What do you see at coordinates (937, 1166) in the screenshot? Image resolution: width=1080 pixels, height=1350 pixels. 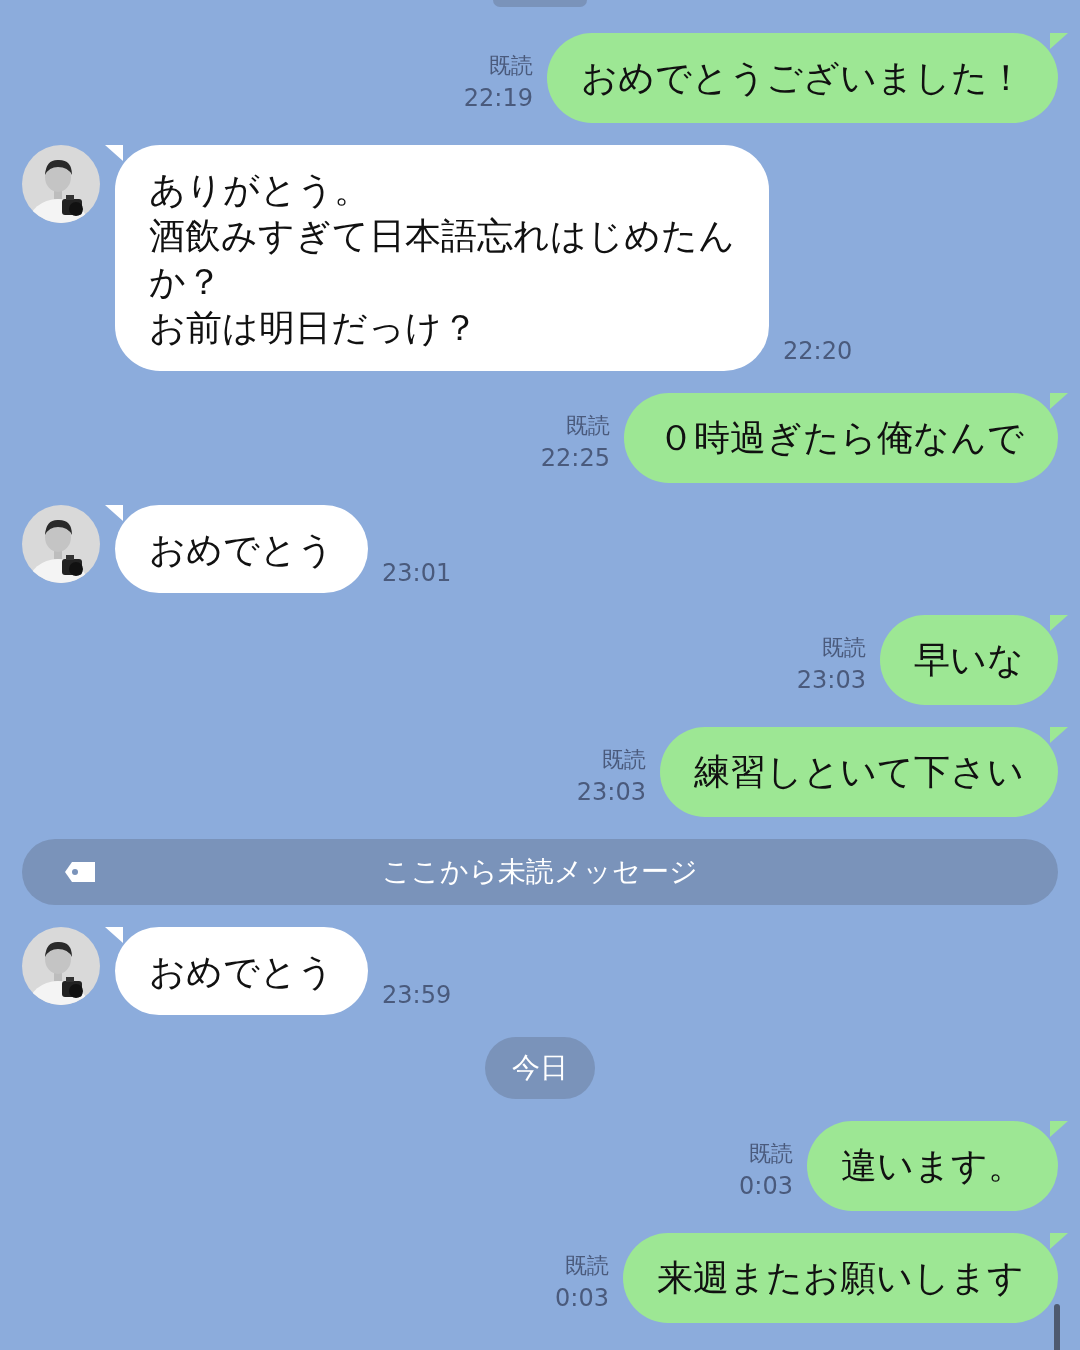 I see `sent-message: 違います。` at bounding box center [937, 1166].